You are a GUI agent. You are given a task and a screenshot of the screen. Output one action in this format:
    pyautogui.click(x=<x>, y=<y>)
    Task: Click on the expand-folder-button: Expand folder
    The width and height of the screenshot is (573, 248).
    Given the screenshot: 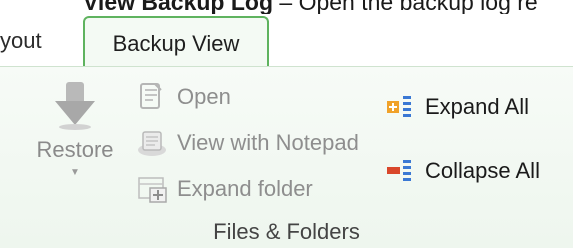 What is the action you would take?
    pyautogui.click(x=224, y=189)
    